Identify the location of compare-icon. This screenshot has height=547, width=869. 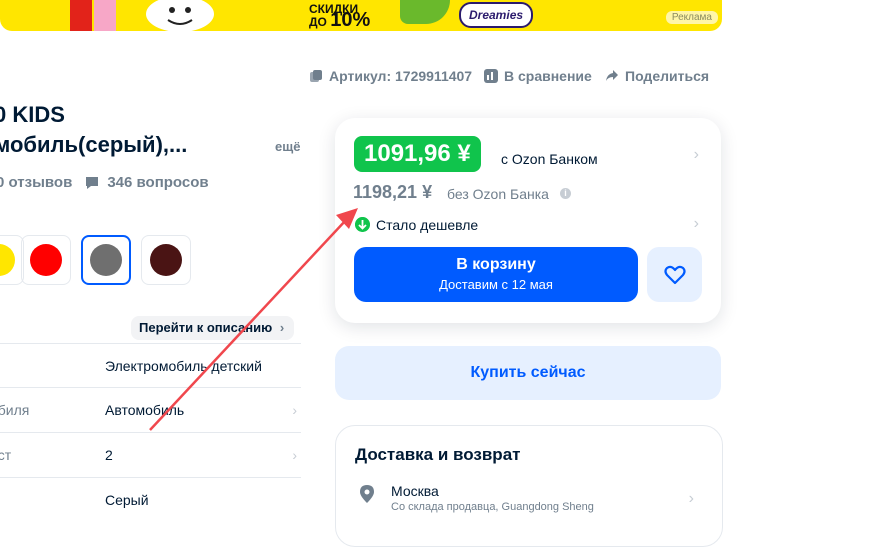
(491, 76).